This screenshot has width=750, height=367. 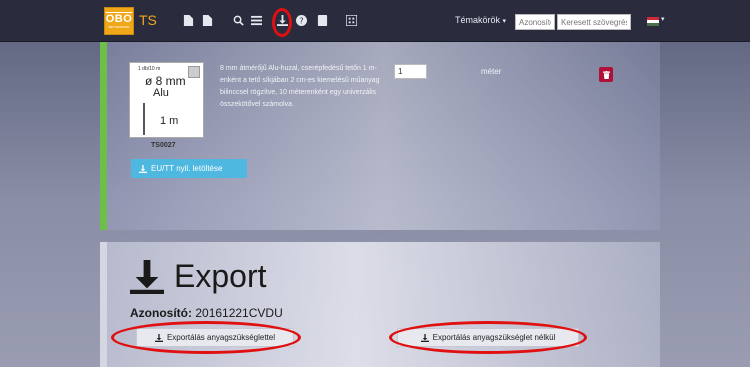 I want to click on file-icon, so click(x=188, y=20).